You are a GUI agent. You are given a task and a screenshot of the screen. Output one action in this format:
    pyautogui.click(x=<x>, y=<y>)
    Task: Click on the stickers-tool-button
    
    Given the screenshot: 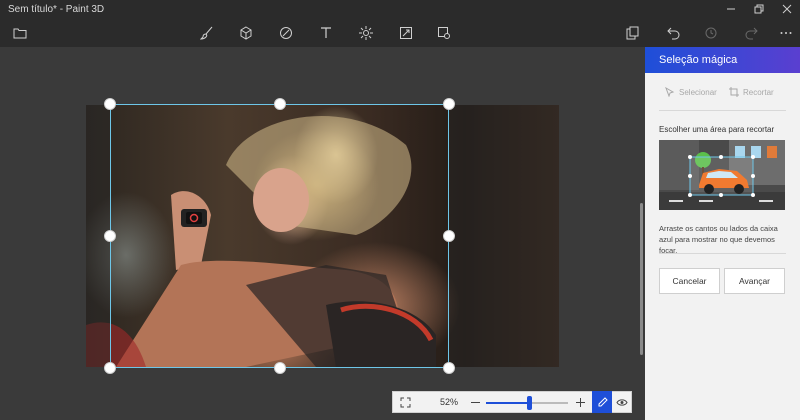 What is the action you would take?
    pyautogui.click(x=286, y=32)
    